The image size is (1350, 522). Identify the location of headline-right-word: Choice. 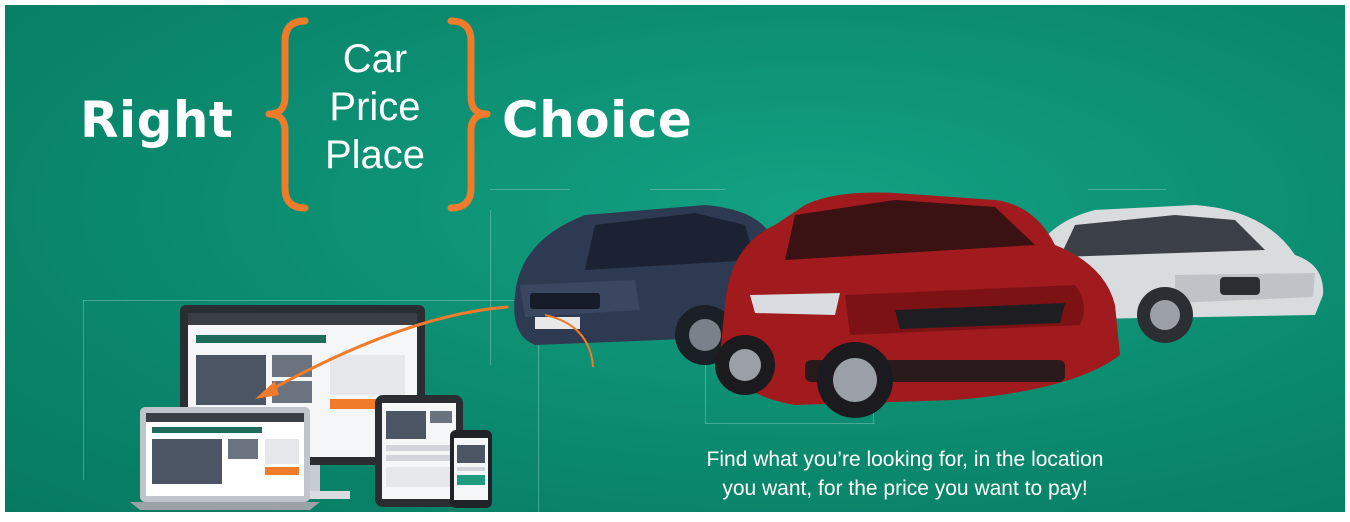
(597, 120).